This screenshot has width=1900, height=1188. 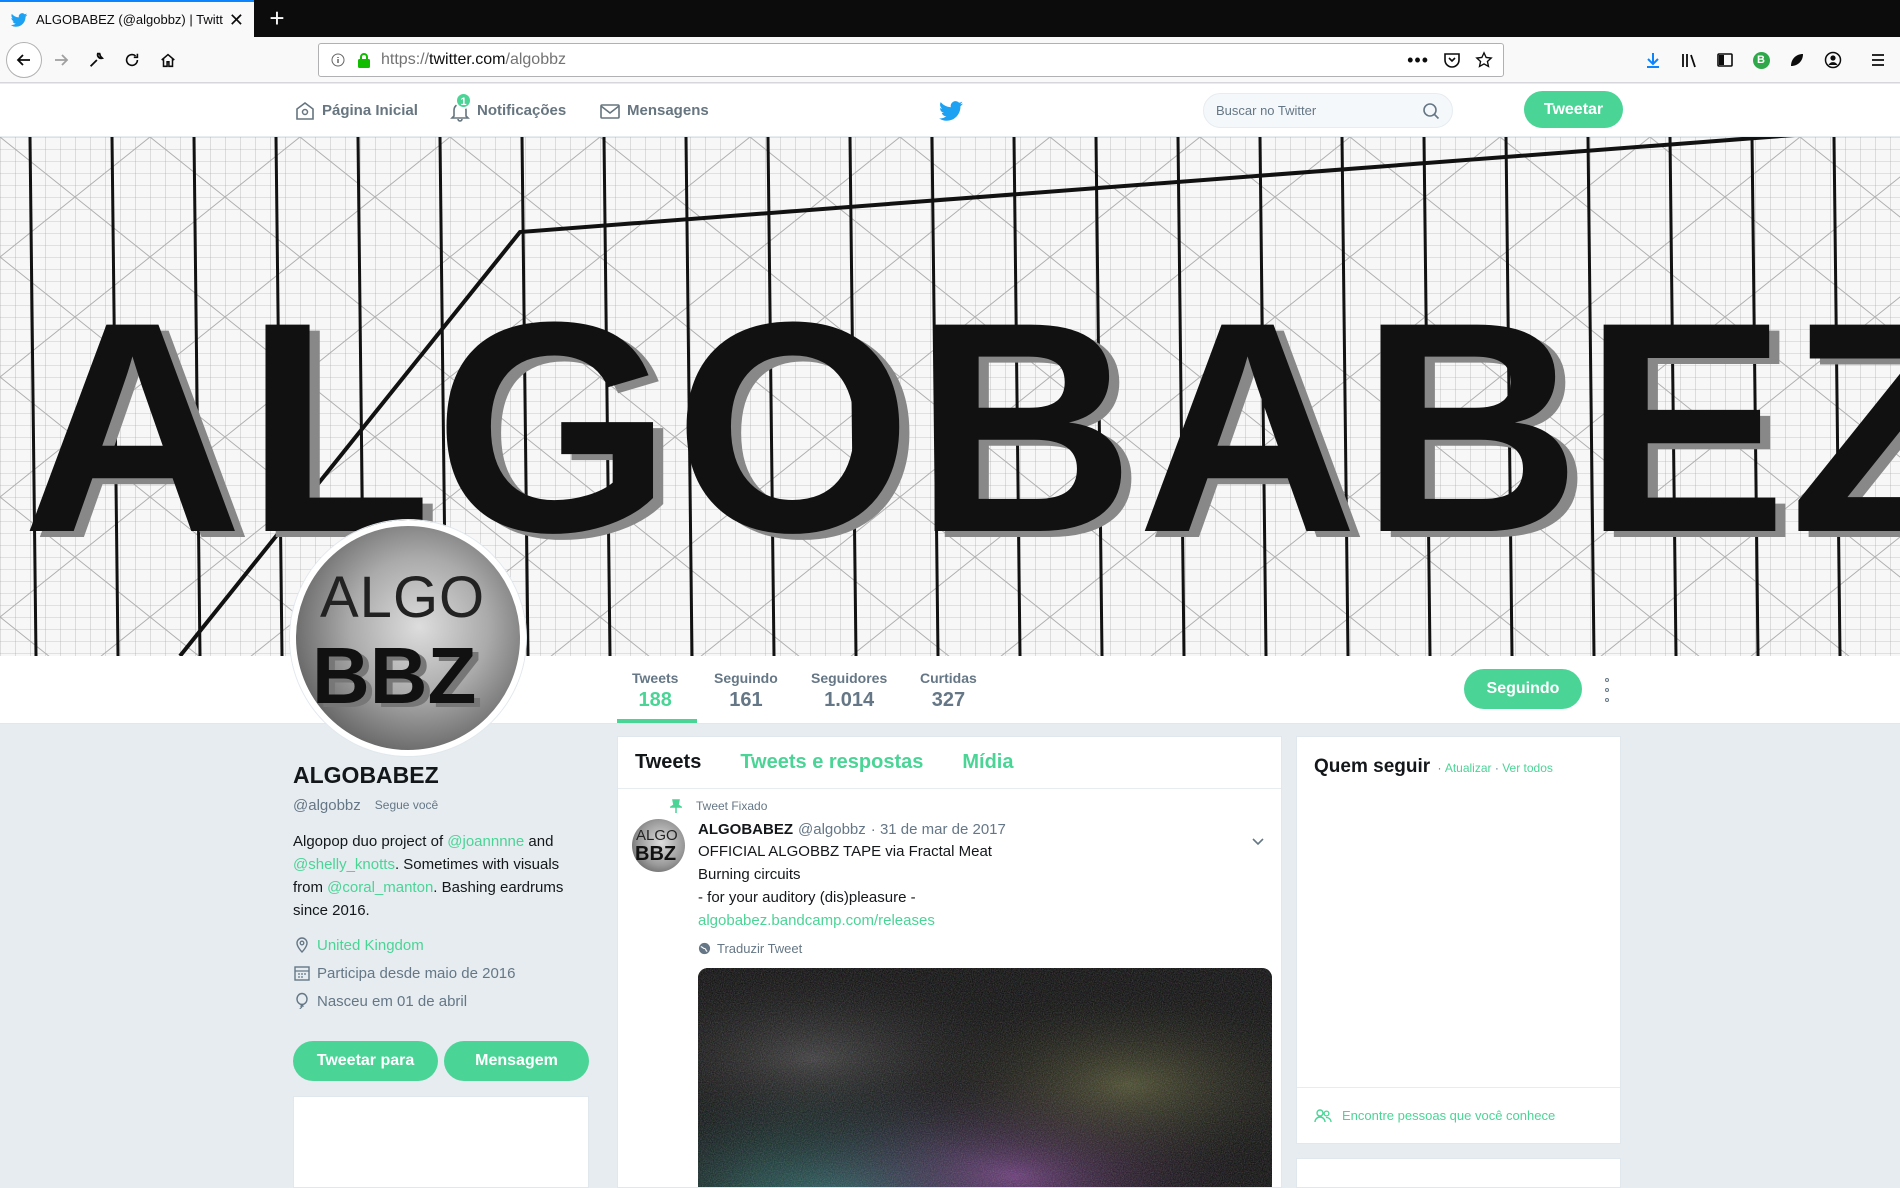 I want to click on stat-following: Seguindo 161, so click(x=746, y=691).